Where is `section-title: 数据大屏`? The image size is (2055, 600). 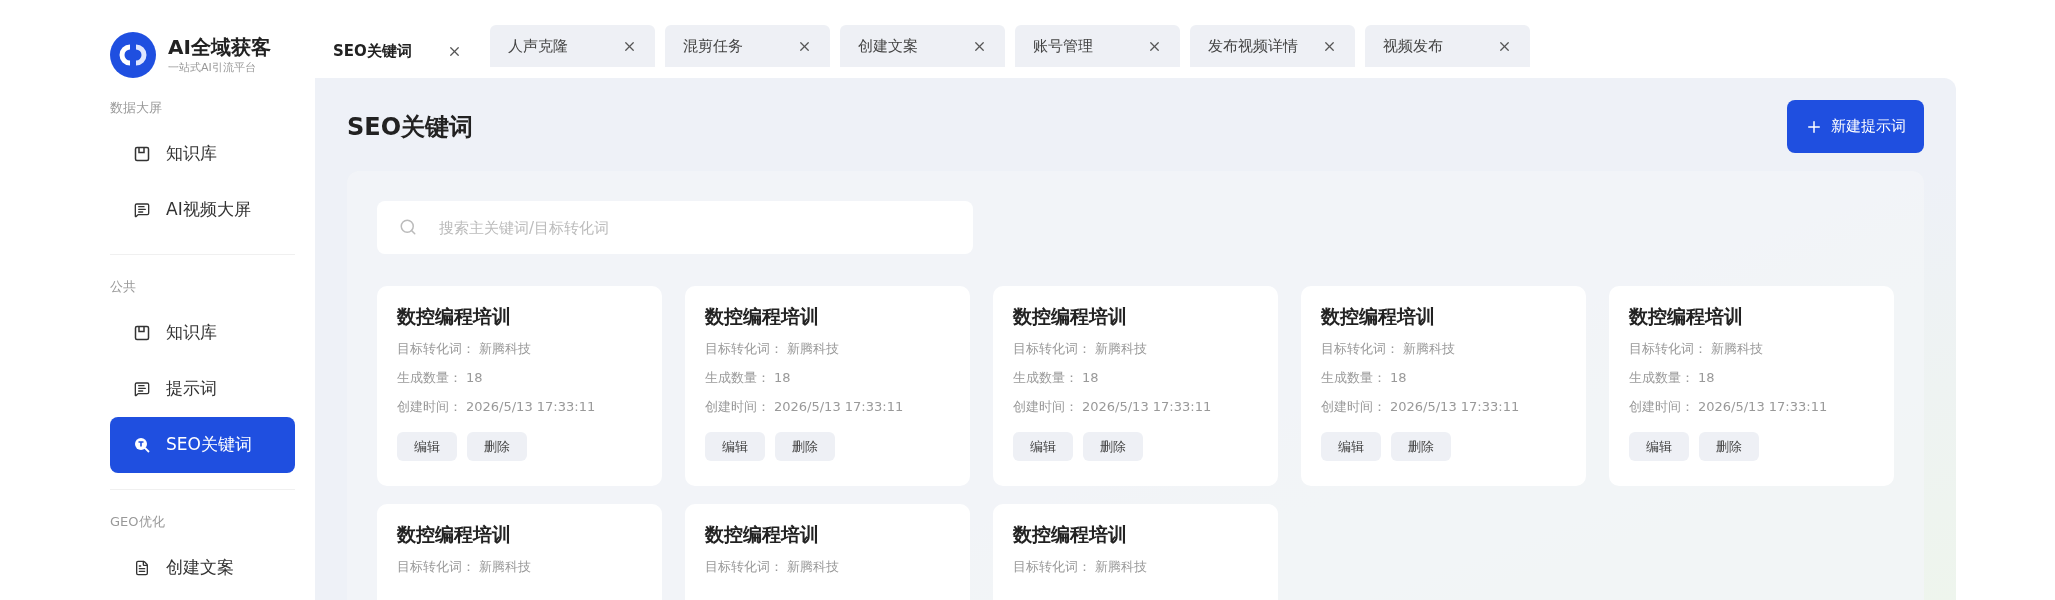
section-title: 数据大屏 is located at coordinates (136, 108).